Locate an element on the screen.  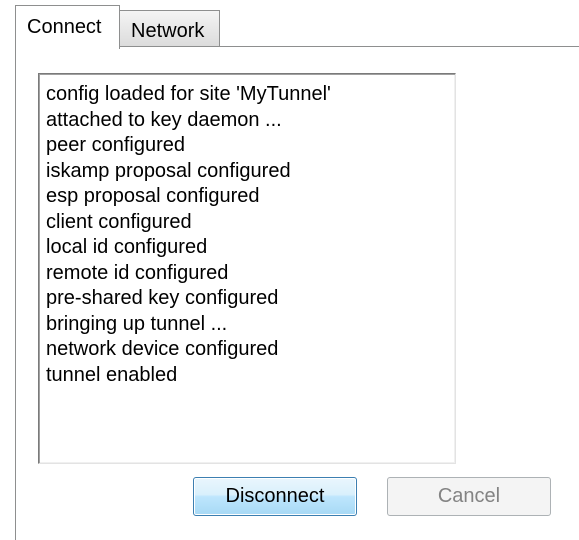
tab-strip: Connect Network is located at coordinates (289, 24).